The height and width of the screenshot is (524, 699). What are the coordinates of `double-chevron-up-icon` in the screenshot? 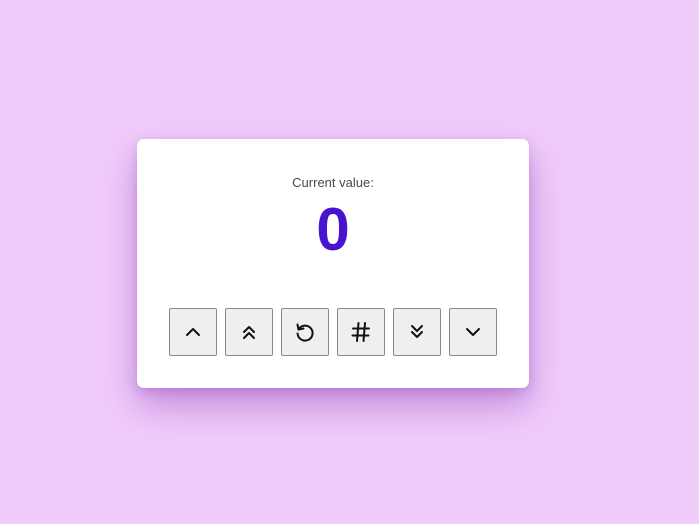 It's located at (249, 332).